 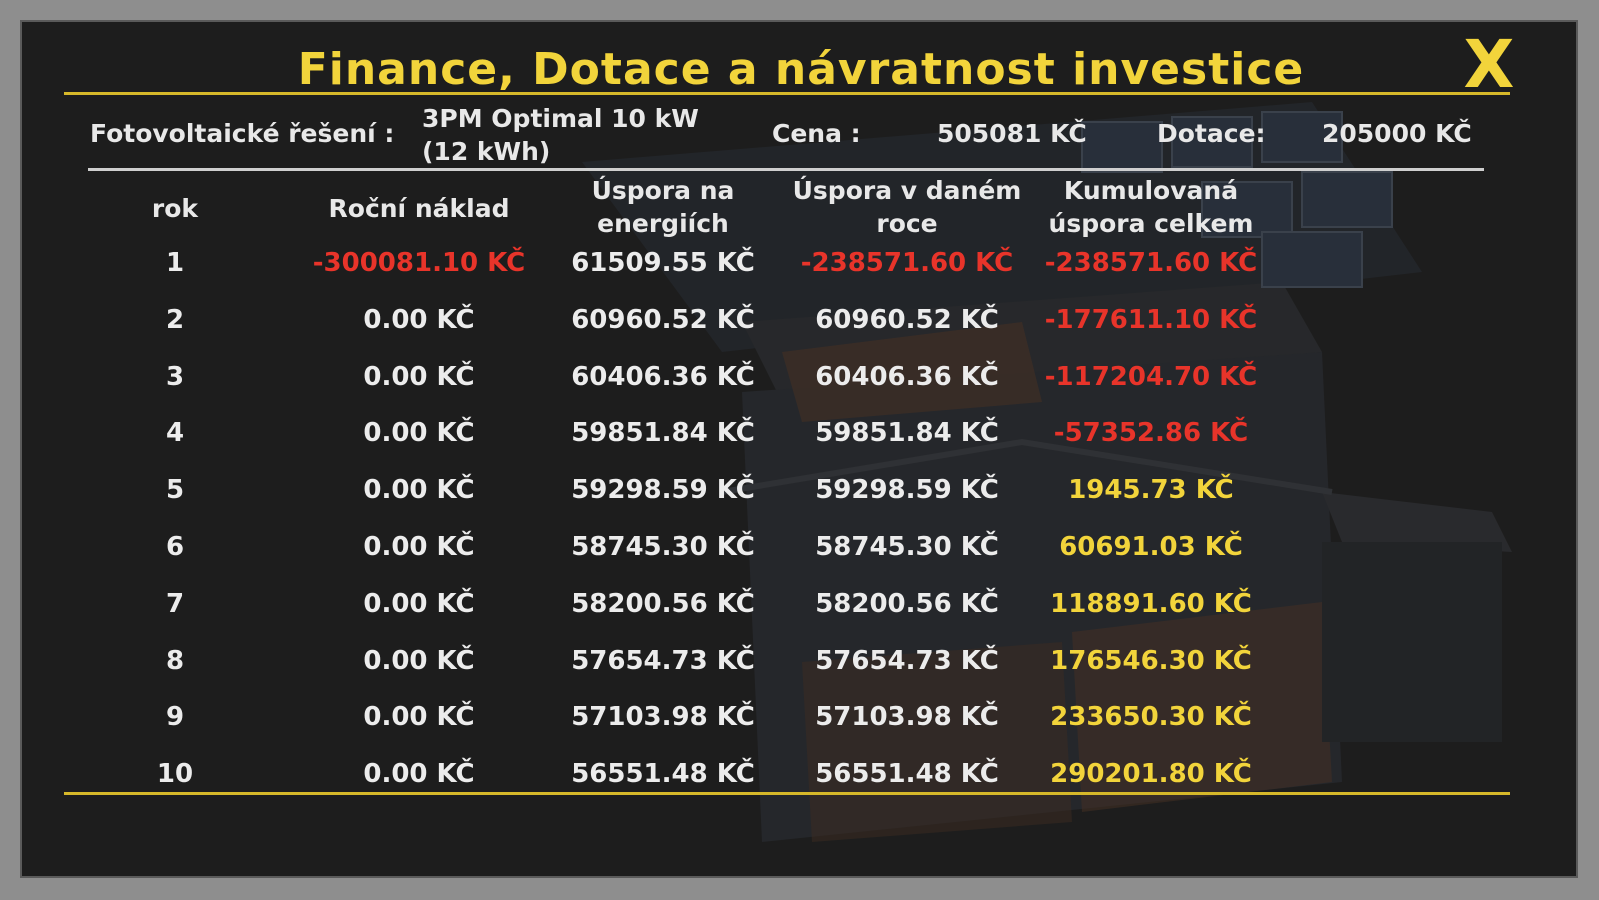 What do you see at coordinates (787, 93) in the screenshot?
I see `title-divider` at bounding box center [787, 93].